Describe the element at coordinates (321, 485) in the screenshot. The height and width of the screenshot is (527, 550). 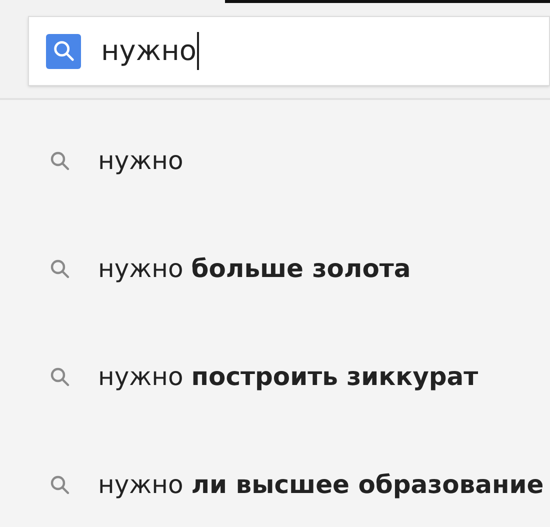
I see `suggestion-item: нужно ли высшее образование` at that location.